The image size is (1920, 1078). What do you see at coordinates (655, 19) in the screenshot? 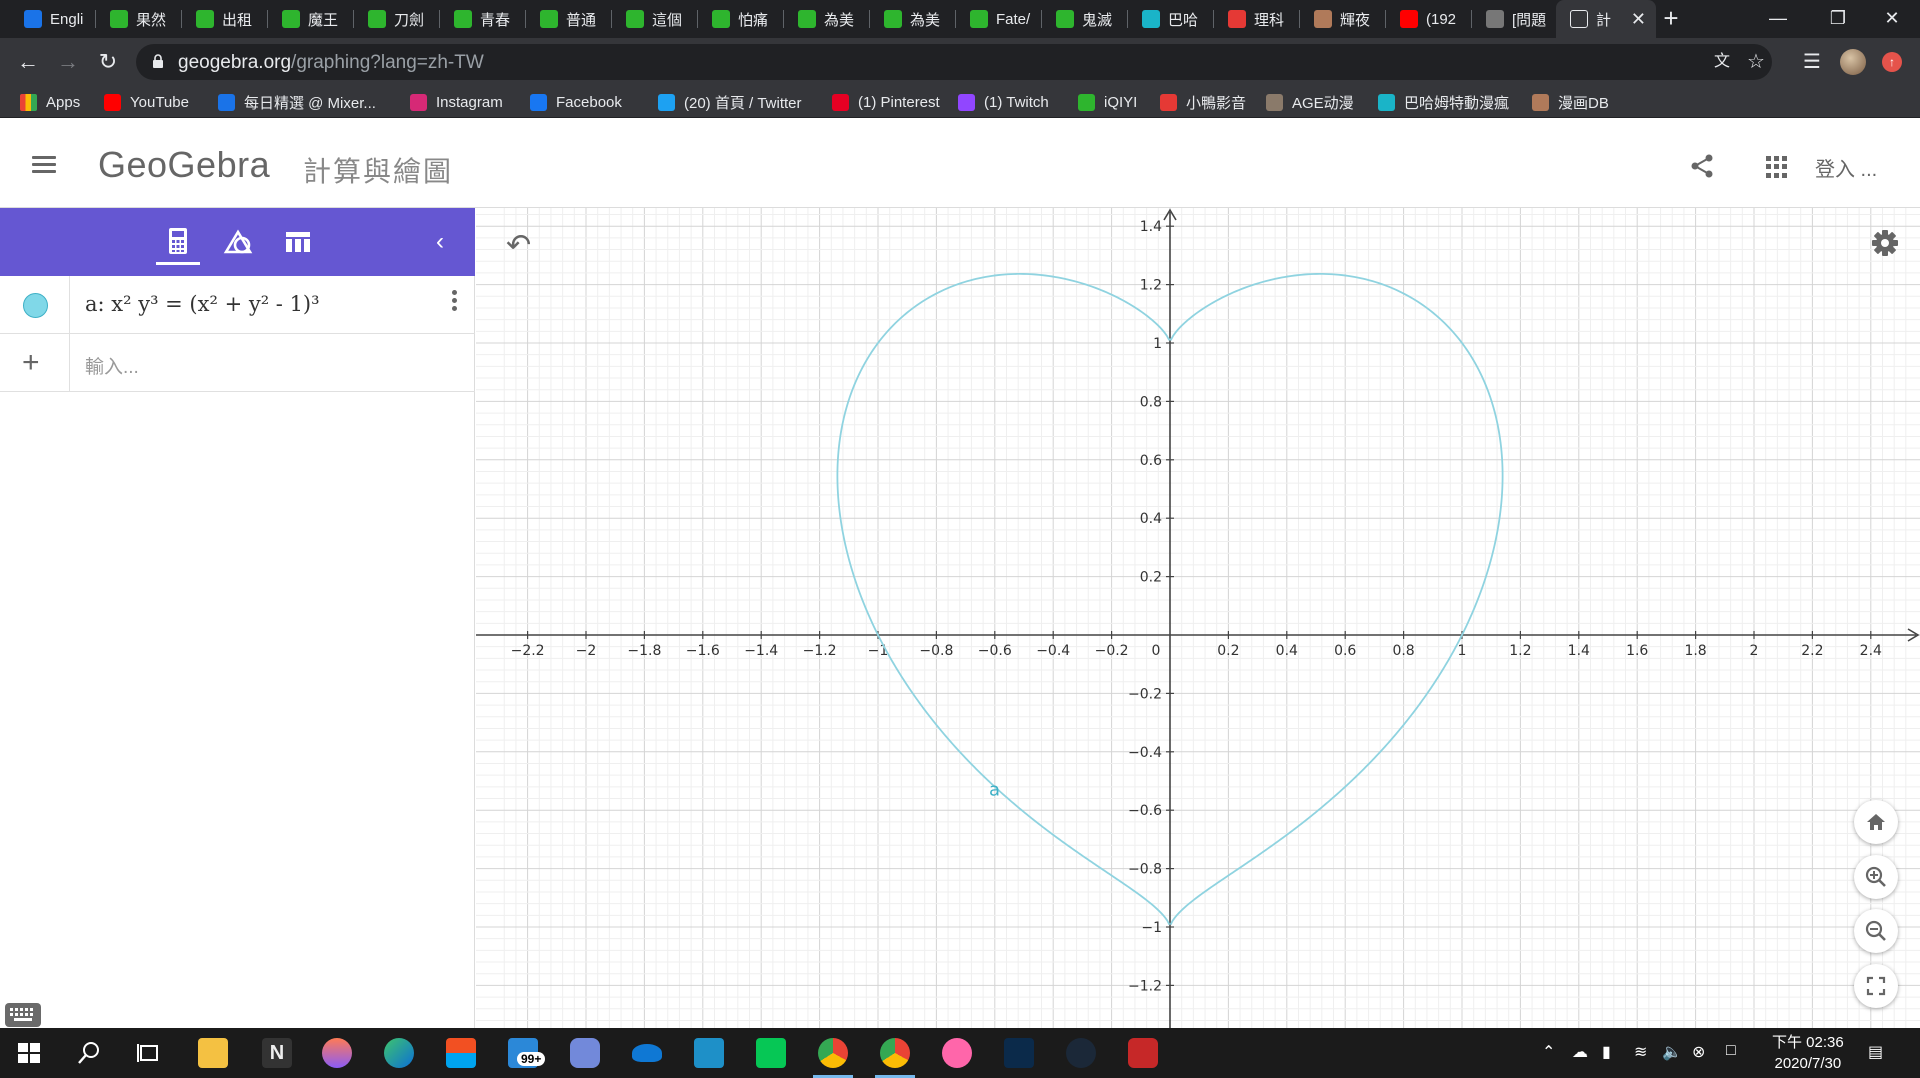
I see `browser-tab: 這個` at bounding box center [655, 19].